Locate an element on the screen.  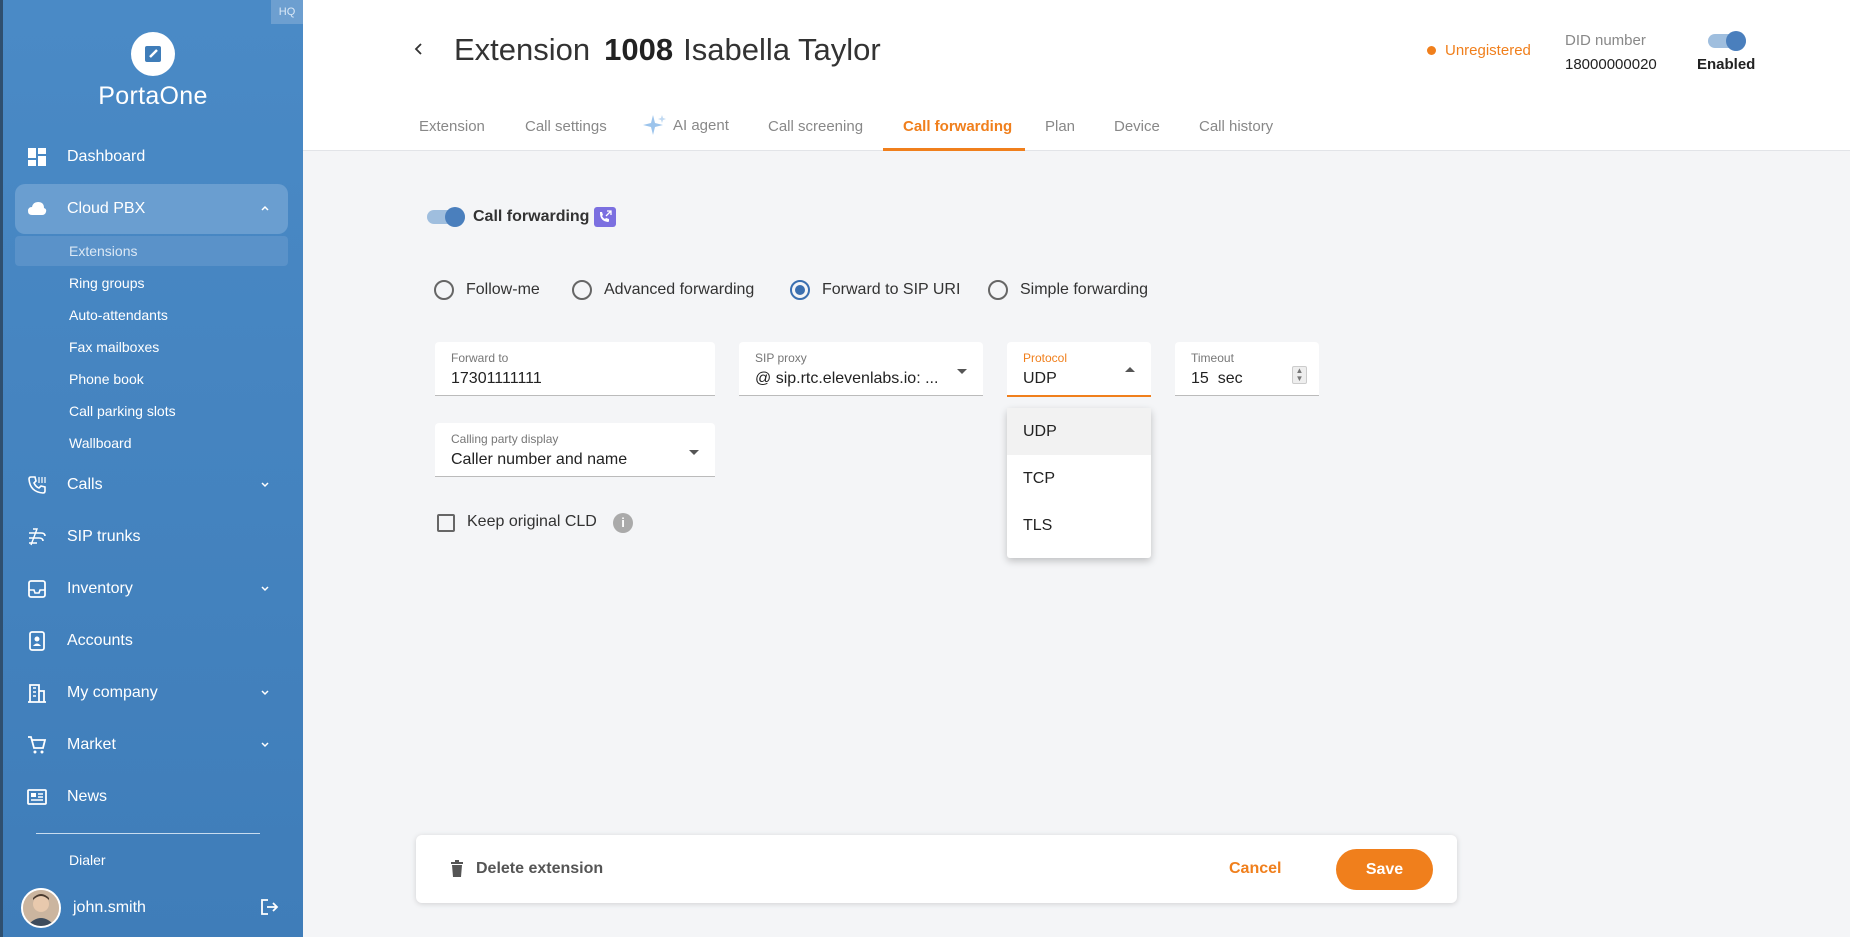
sub-wallboard: Wallboard is located at coordinates (151, 443).